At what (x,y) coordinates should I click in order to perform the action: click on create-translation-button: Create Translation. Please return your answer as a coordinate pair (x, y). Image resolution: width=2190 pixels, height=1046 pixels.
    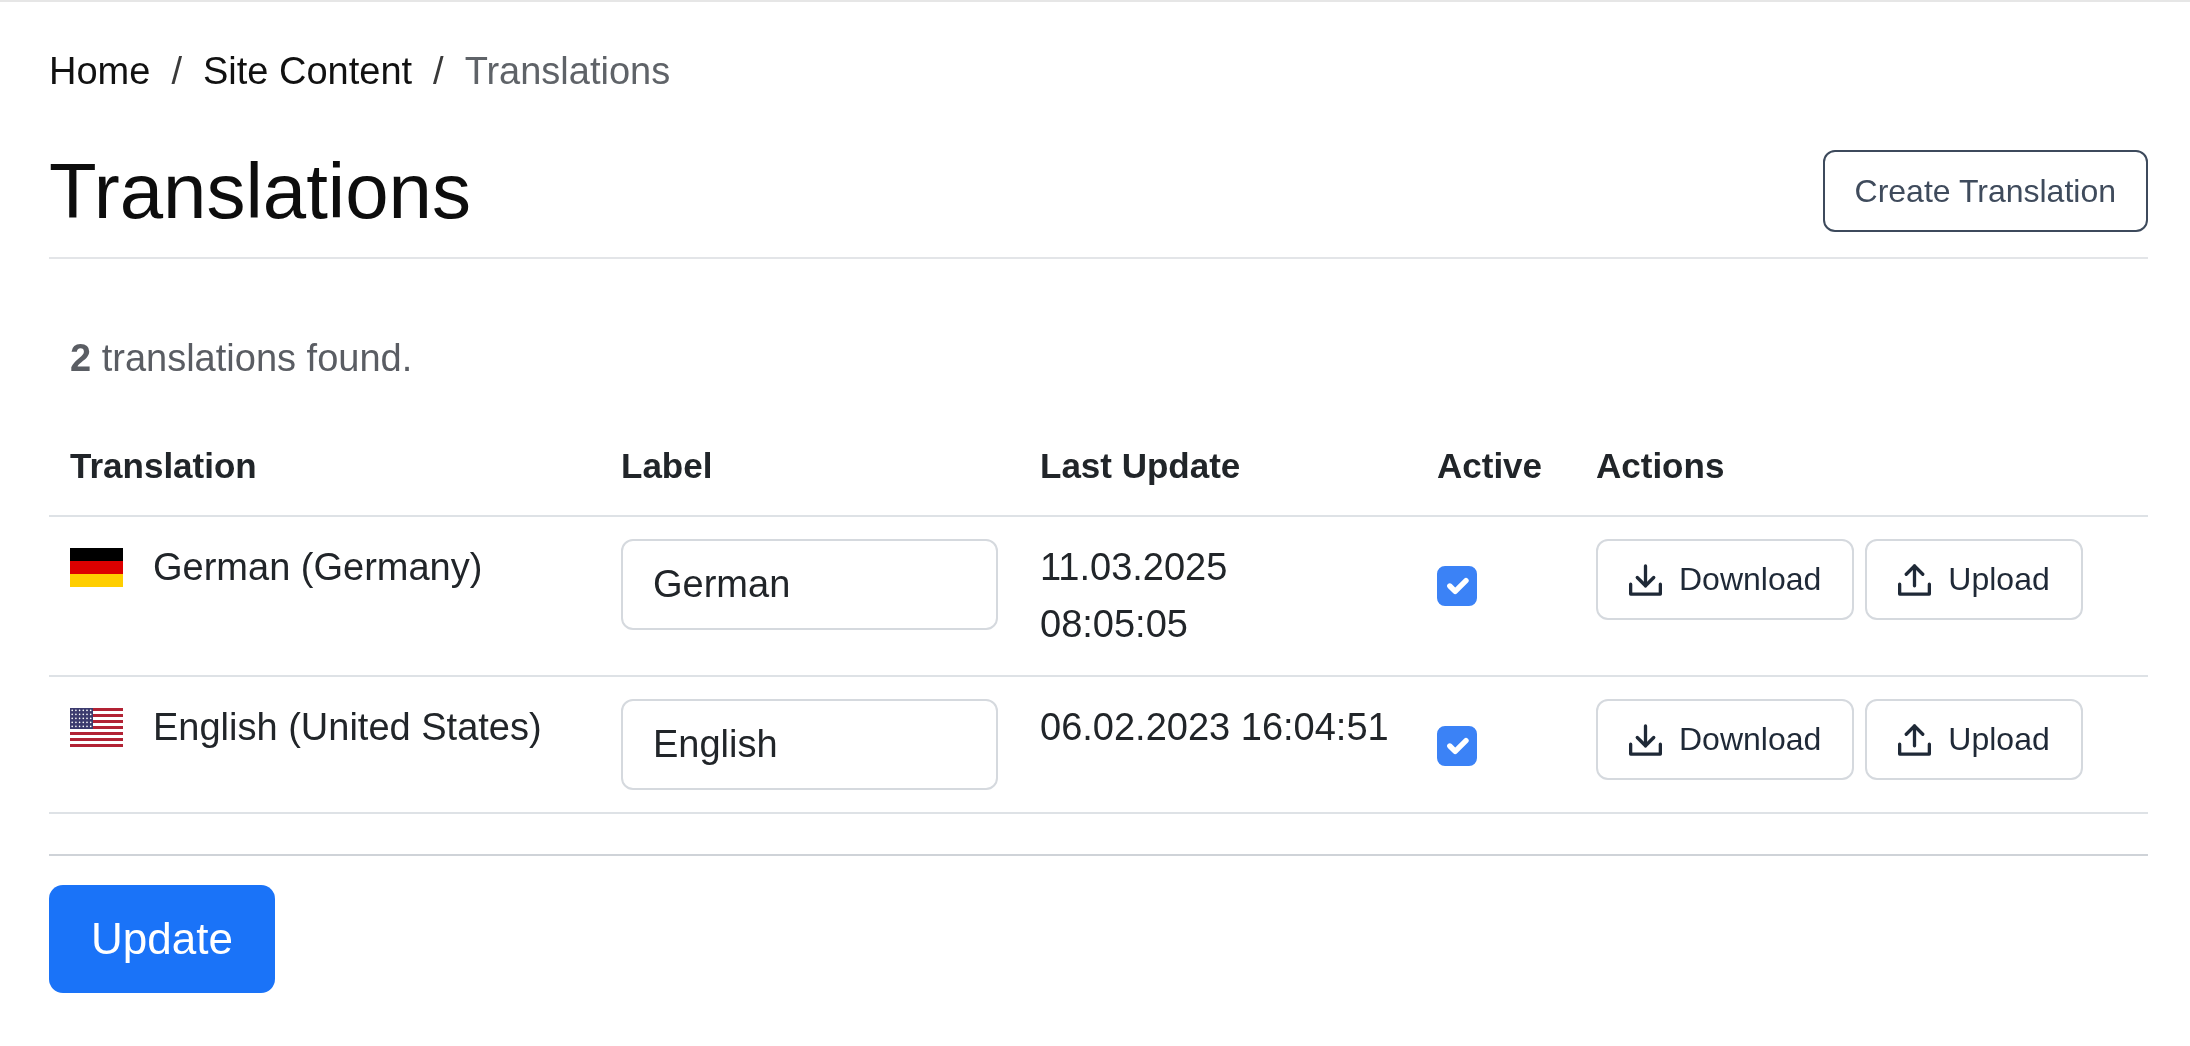
    Looking at the image, I should click on (1985, 191).